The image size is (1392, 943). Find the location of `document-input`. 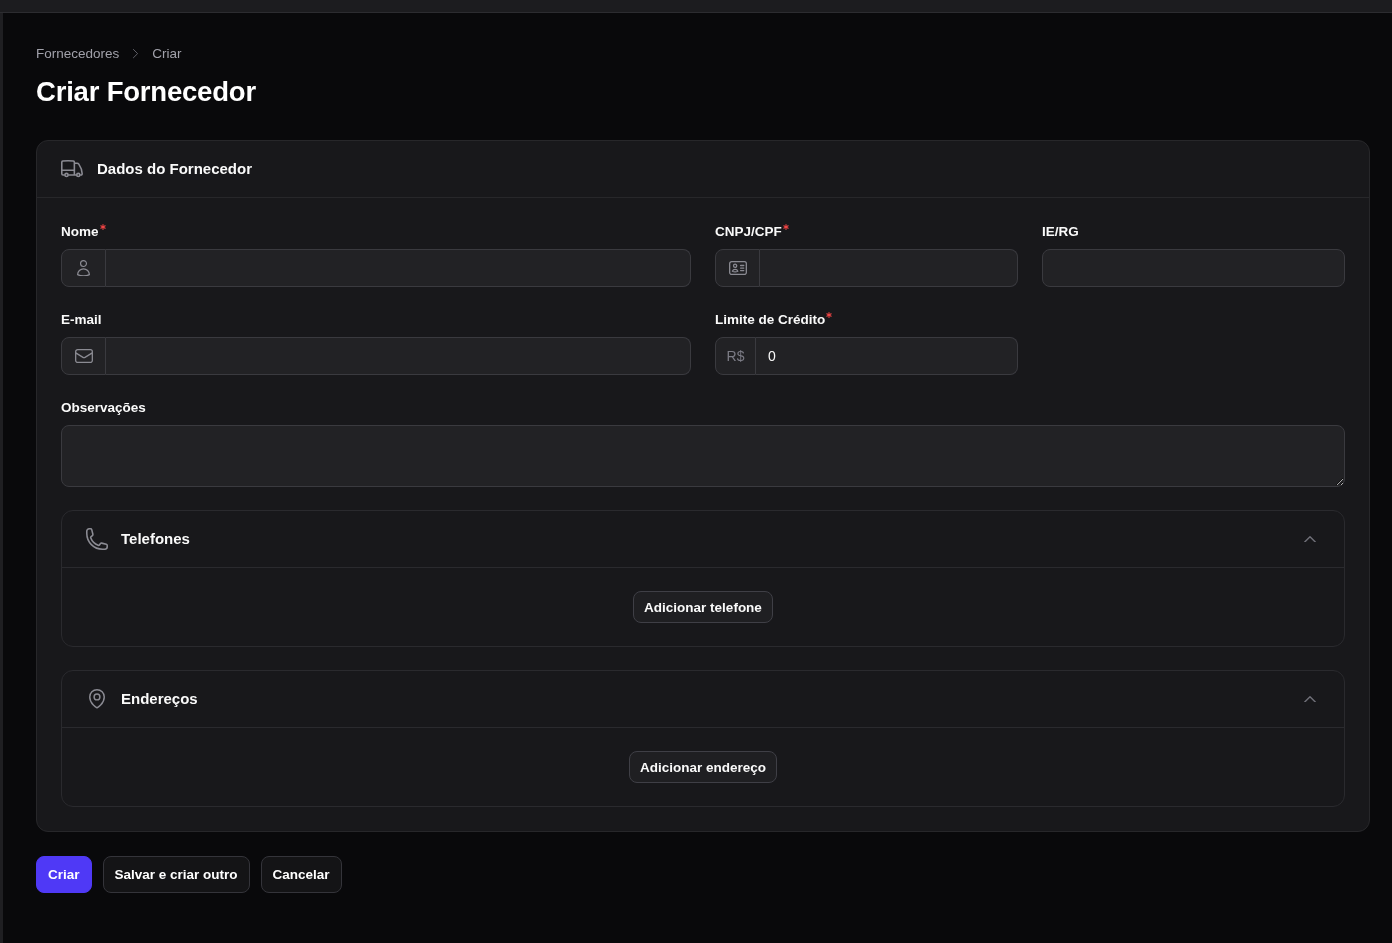

document-input is located at coordinates (889, 268).